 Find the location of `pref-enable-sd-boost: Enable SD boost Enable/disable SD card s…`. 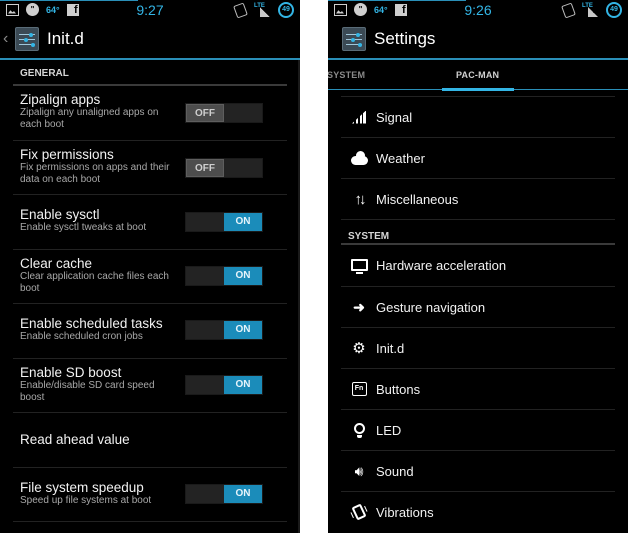

pref-enable-sd-boost: Enable SD boost Enable/disable SD card s… is located at coordinates (150, 386).